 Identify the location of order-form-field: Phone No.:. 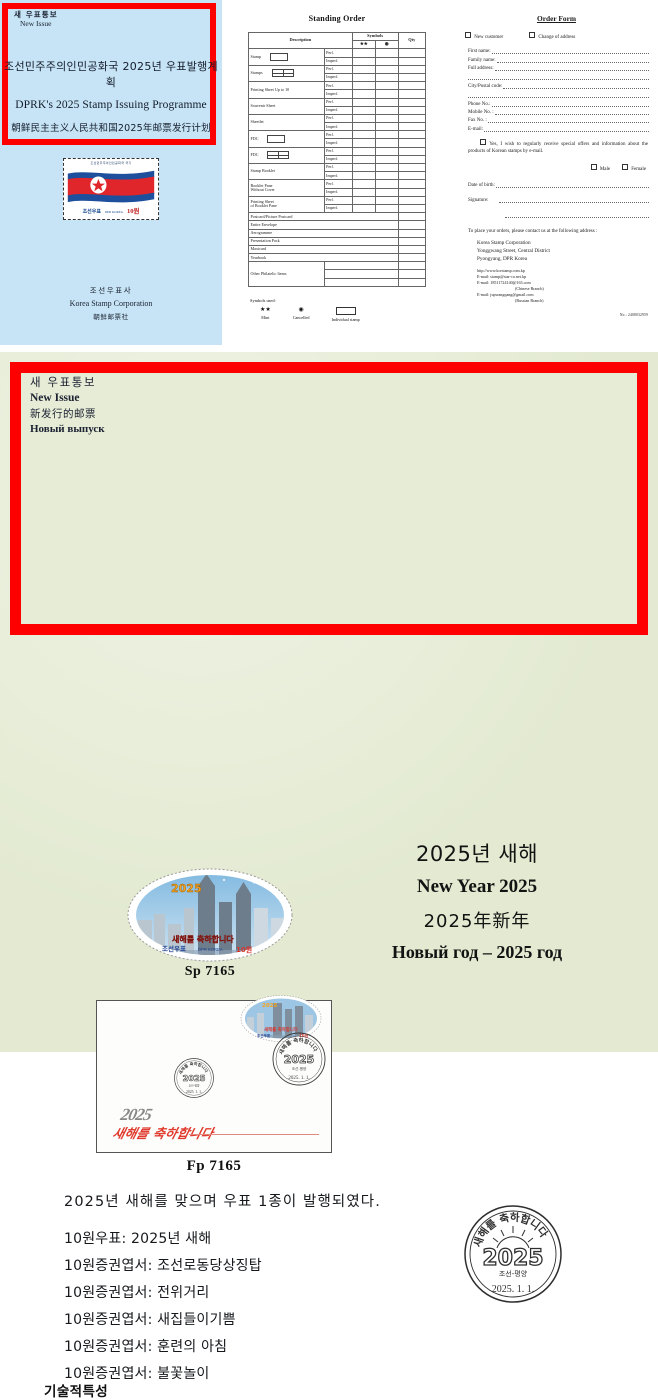
(558, 102).